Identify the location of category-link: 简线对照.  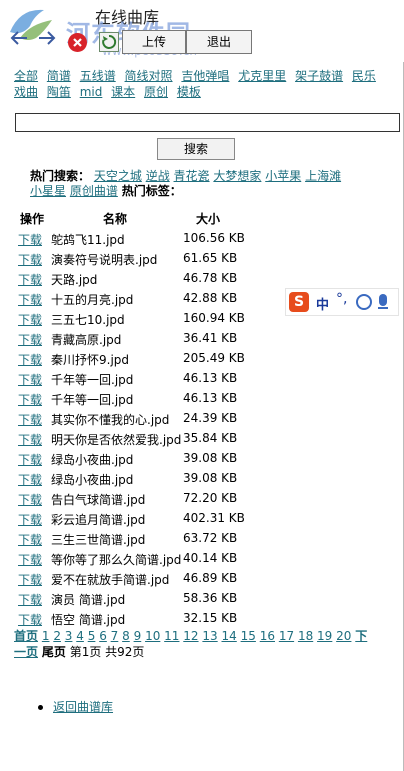
(149, 76).